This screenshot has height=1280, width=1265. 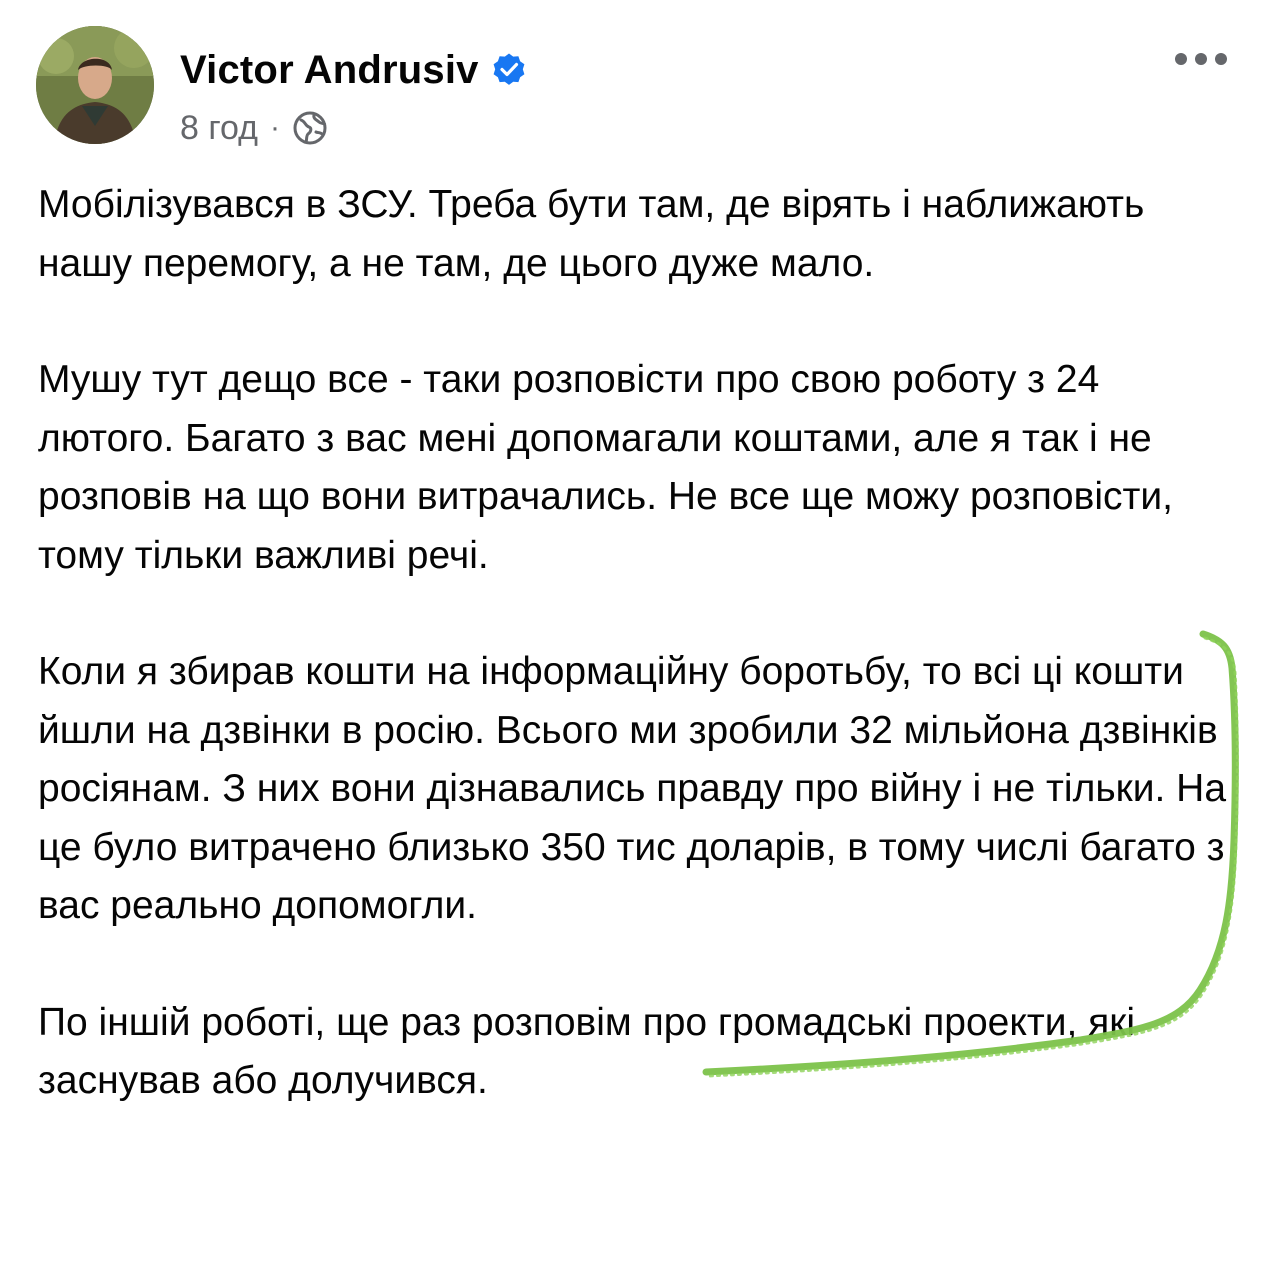 What do you see at coordinates (1201, 59) in the screenshot?
I see `more-options-icon` at bounding box center [1201, 59].